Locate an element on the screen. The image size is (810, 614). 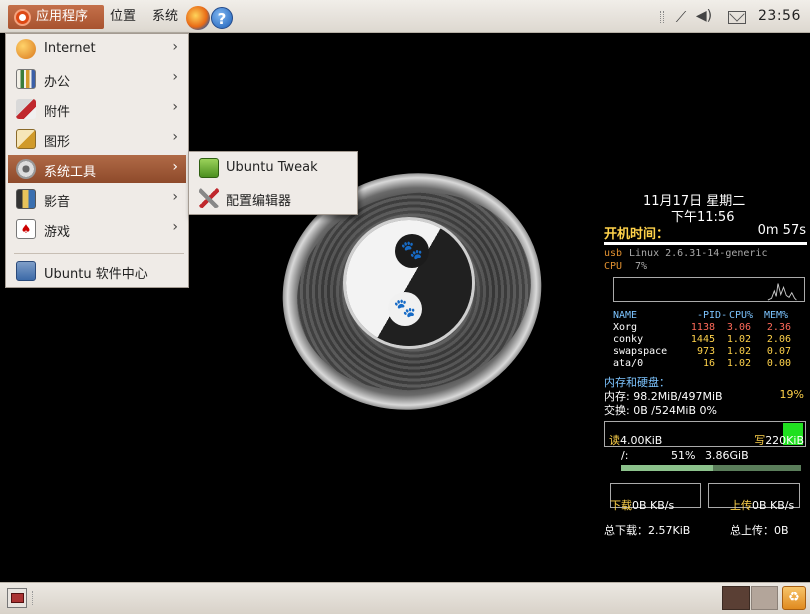
office-chart-icon is located at coordinates (26, 79).